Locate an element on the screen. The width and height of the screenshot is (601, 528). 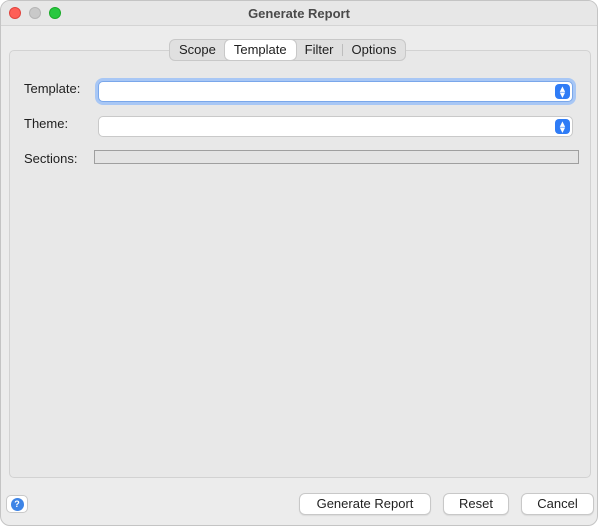
window-title: Generate Report is located at coordinates (299, 13).